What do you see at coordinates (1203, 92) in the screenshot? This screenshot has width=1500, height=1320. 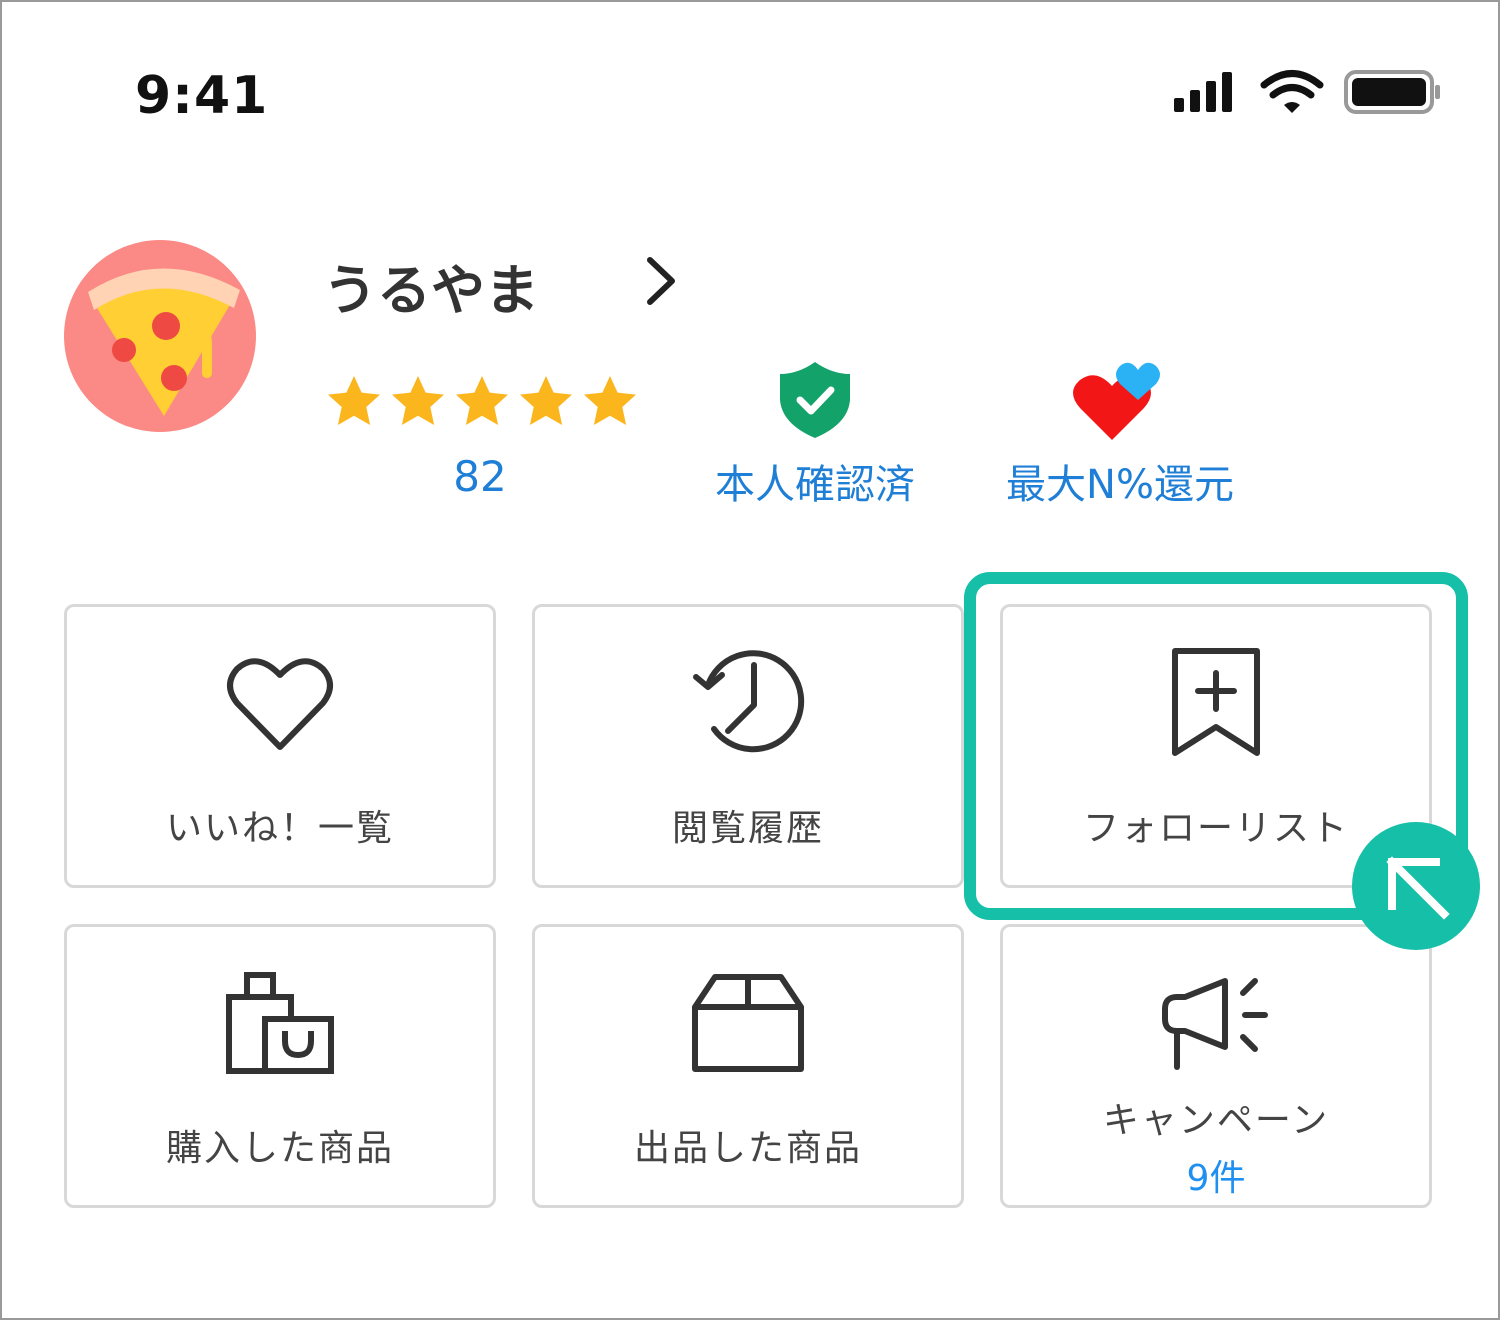 I see `cellular-signal-icon` at bounding box center [1203, 92].